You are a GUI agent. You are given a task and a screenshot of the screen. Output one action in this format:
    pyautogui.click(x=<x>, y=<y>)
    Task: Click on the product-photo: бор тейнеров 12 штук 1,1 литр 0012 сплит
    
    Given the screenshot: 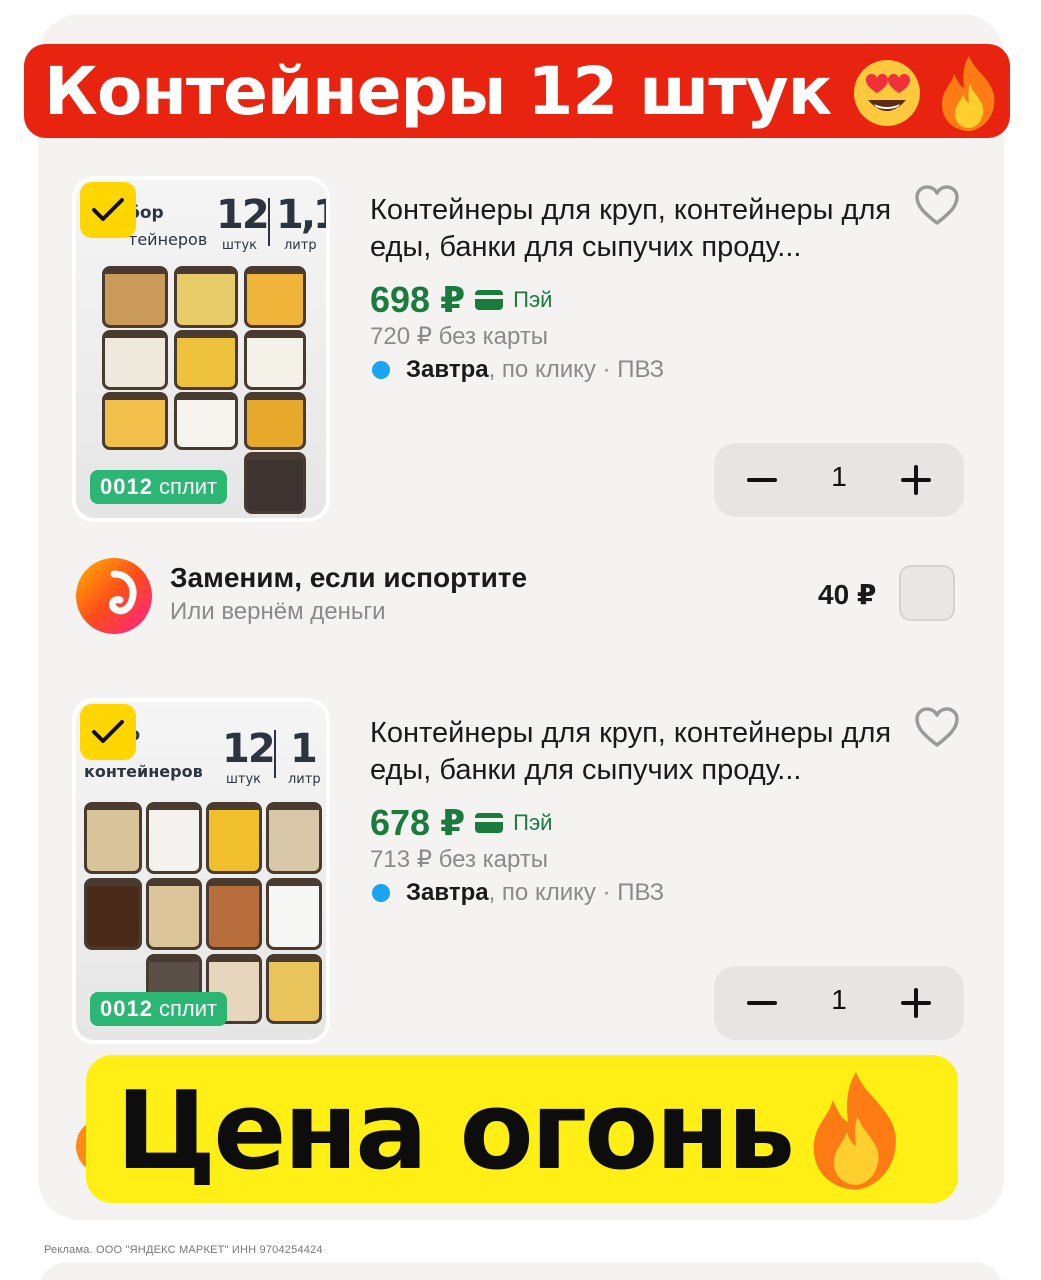 What is the action you would take?
    pyautogui.click(x=201, y=349)
    